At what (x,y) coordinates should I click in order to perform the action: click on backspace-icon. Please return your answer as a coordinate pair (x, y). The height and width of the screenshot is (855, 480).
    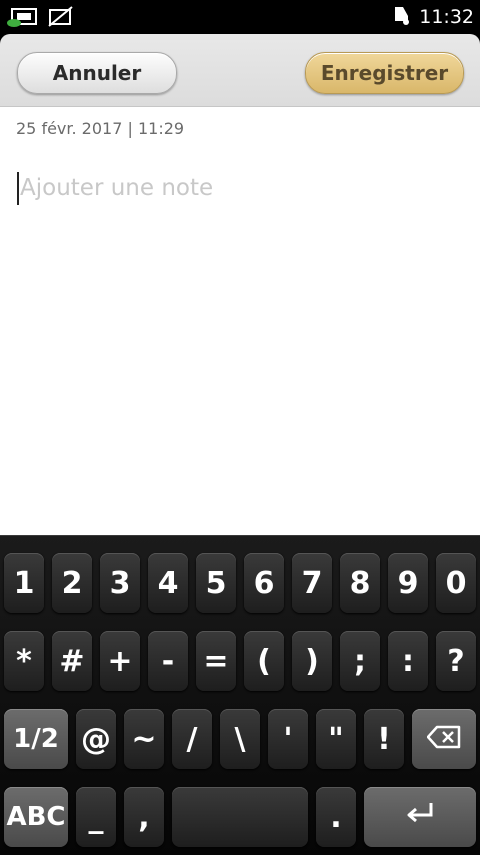
    Looking at the image, I should click on (443, 739).